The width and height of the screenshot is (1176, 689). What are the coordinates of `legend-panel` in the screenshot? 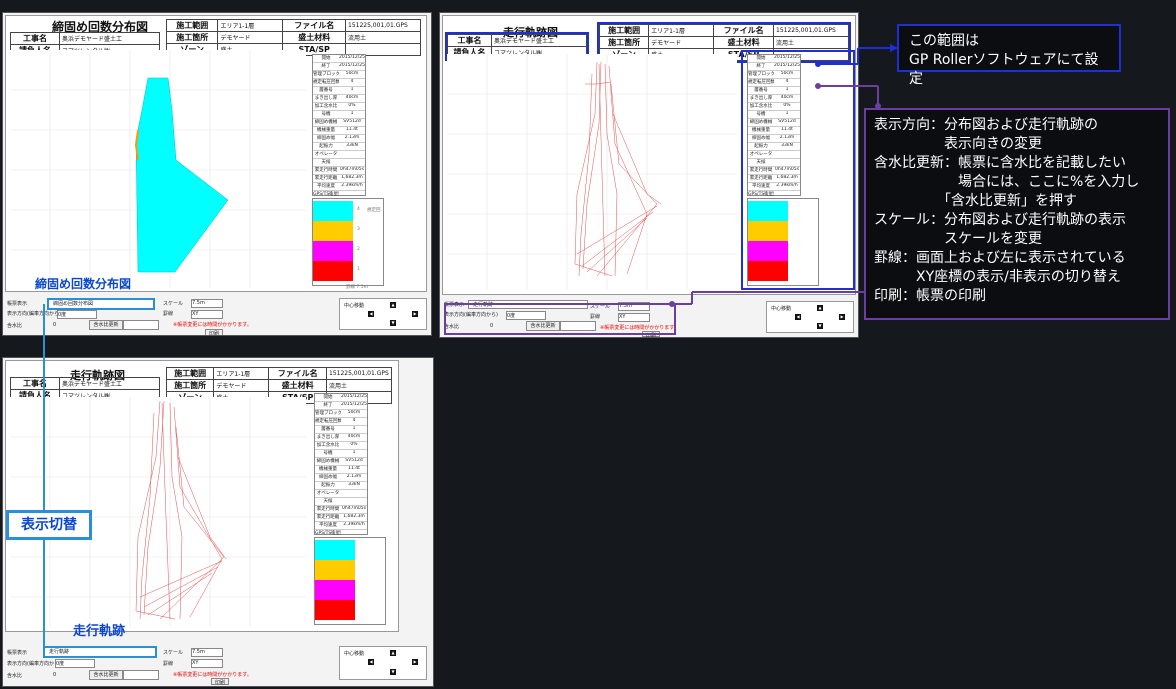 It's located at (783, 242).